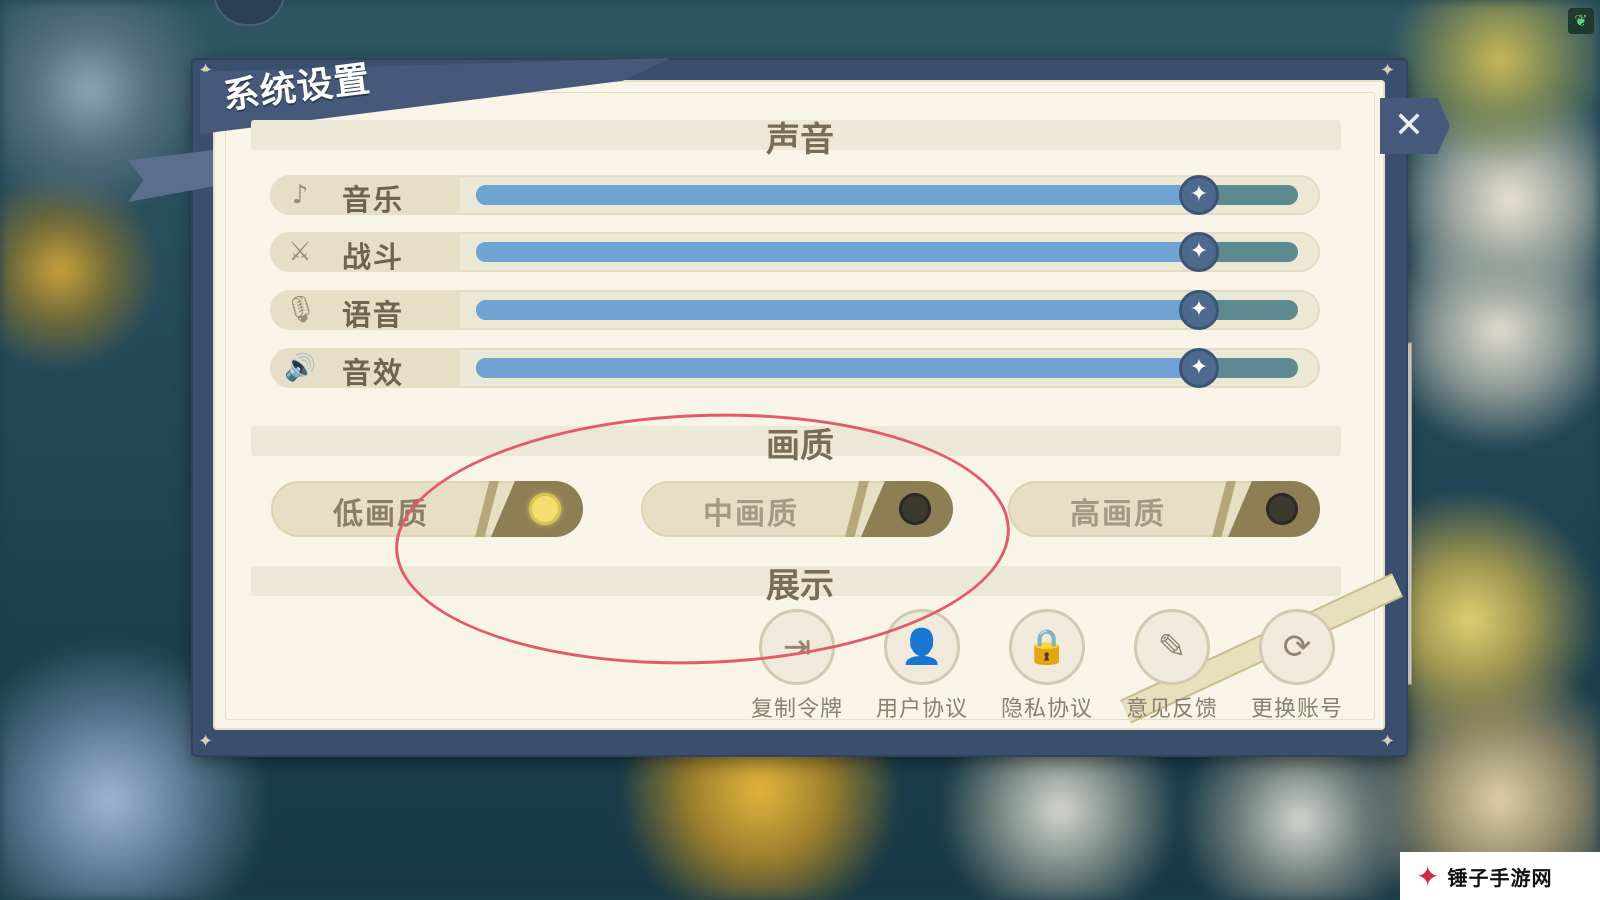 The width and height of the screenshot is (1600, 900). Describe the element at coordinates (300, 368) in the screenshot. I see `speaker-icon: 🔊` at that location.